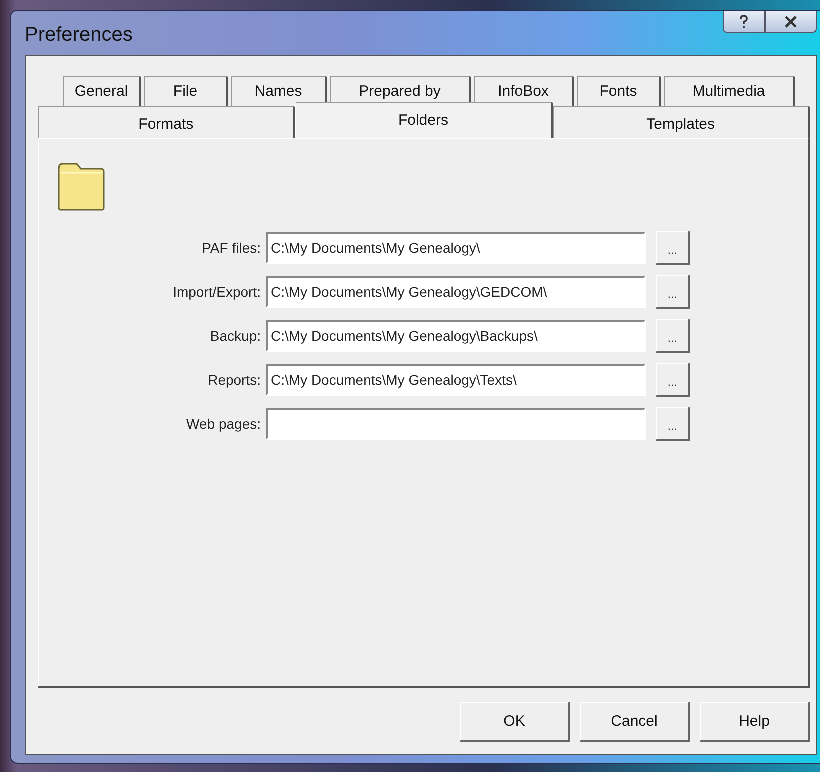 The width and height of the screenshot is (820, 772). I want to click on tab: Names, so click(279, 91).